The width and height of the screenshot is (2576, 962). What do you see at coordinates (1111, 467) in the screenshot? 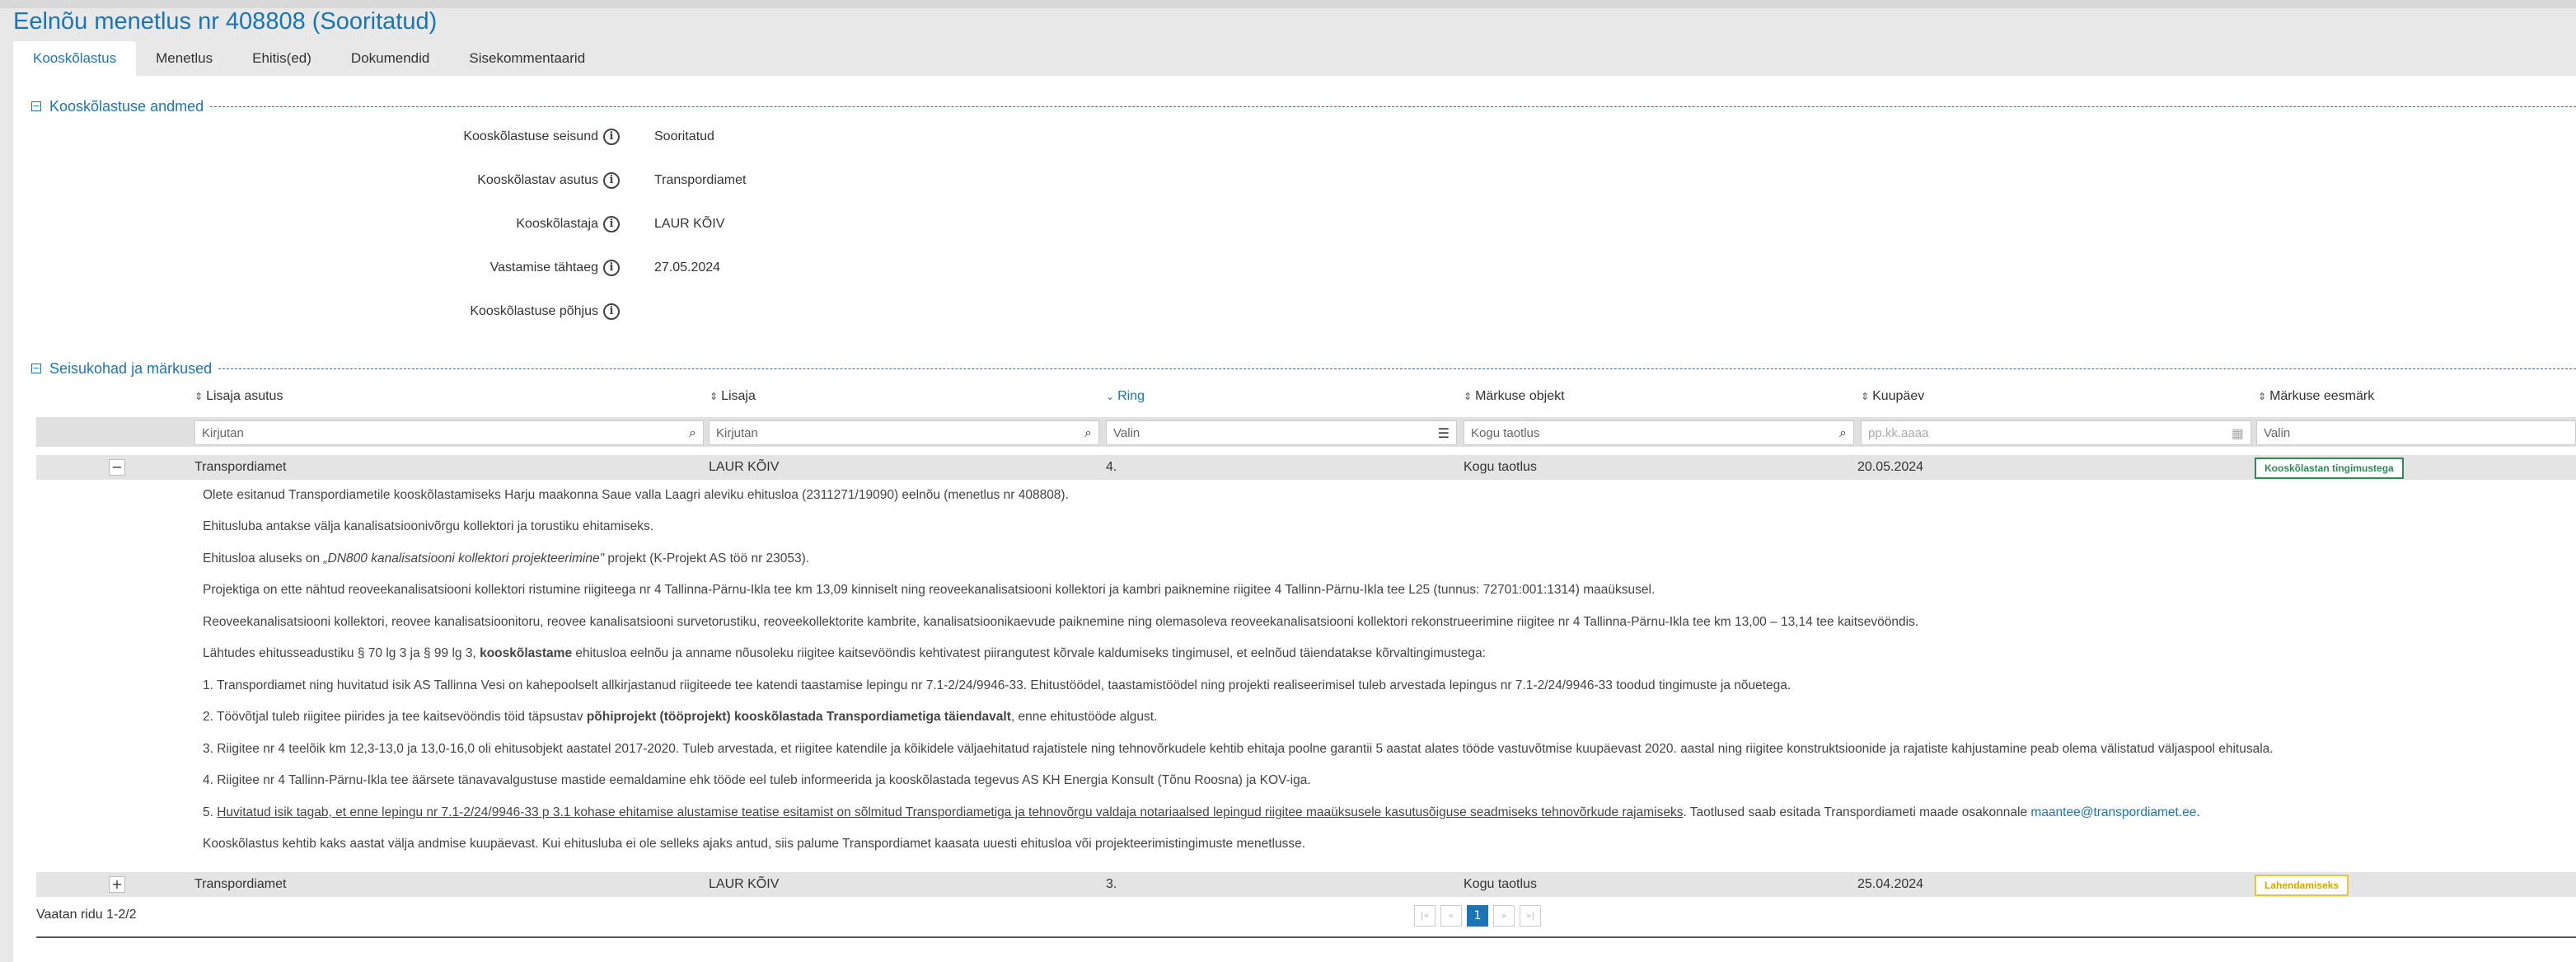
I see `cell-ring: 4.` at bounding box center [1111, 467].